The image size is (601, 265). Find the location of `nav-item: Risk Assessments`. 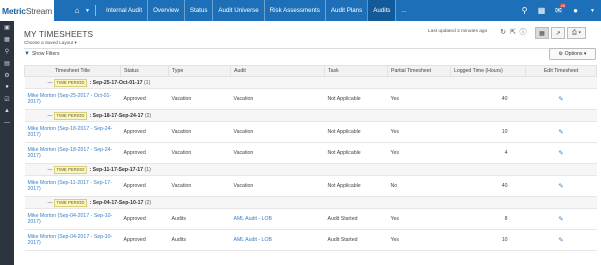

nav-item: Risk Assessments is located at coordinates (294, 10).